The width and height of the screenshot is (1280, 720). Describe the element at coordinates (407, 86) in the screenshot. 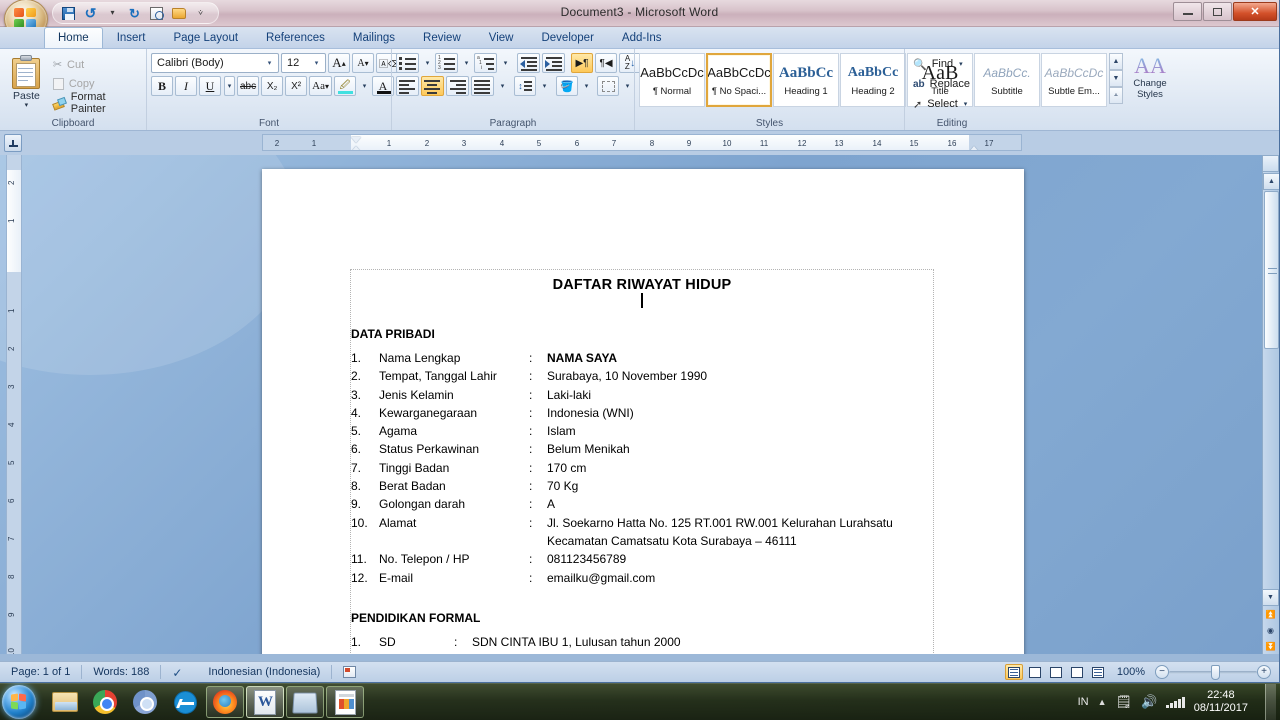

I see `align-left-button` at that location.